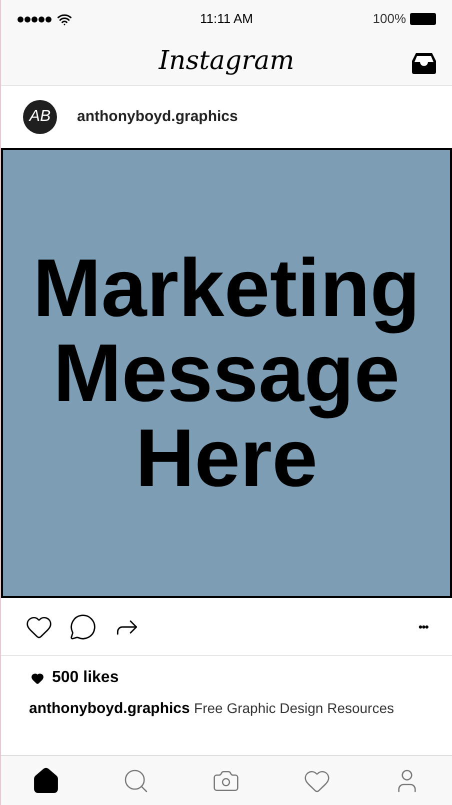 The image size is (452, 805). I want to click on caption: anthonyboyd.graphics Free Graphic Design Resources, so click(211, 708).